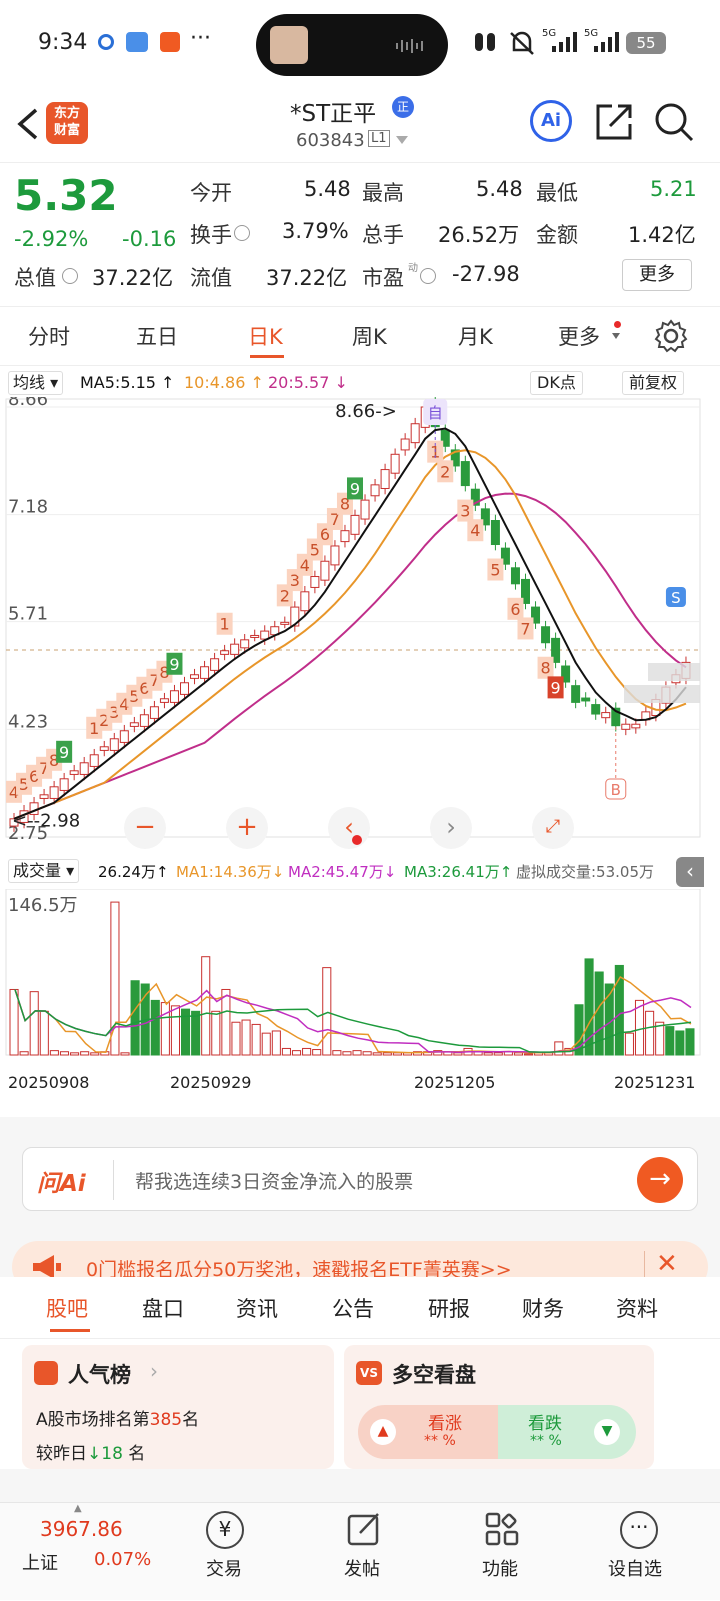 The image size is (720, 1601). What do you see at coordinates (543, 1308) in the screenshot?
I see `tab-finance: 财务` at bounding box center [543, 1308].